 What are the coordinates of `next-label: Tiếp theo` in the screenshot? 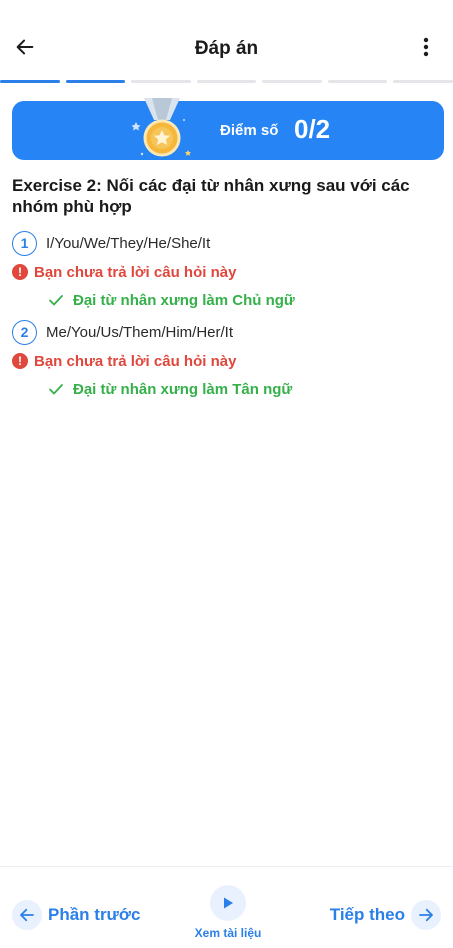 It's located at (367, 914).